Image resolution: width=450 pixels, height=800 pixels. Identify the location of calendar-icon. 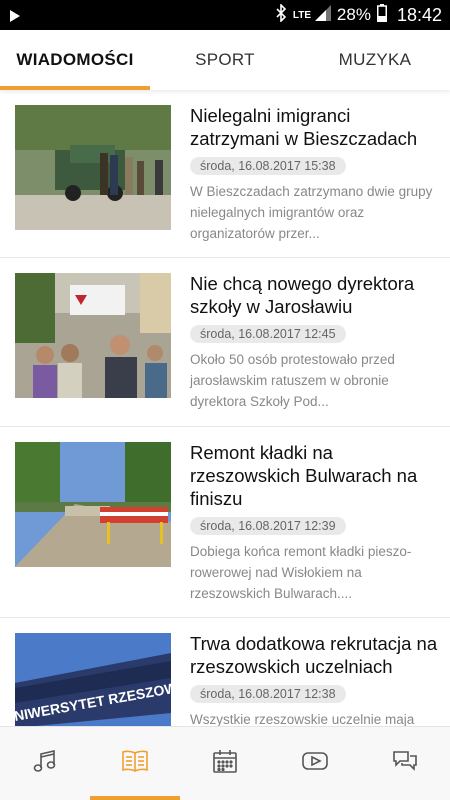
(225, 763).